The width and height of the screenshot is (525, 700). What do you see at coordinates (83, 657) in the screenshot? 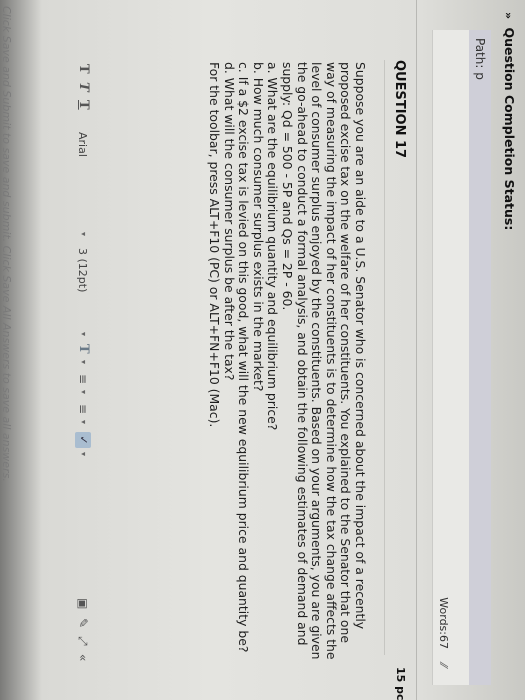
I see `collapse-icon: «` at bounding box center [83, 657].